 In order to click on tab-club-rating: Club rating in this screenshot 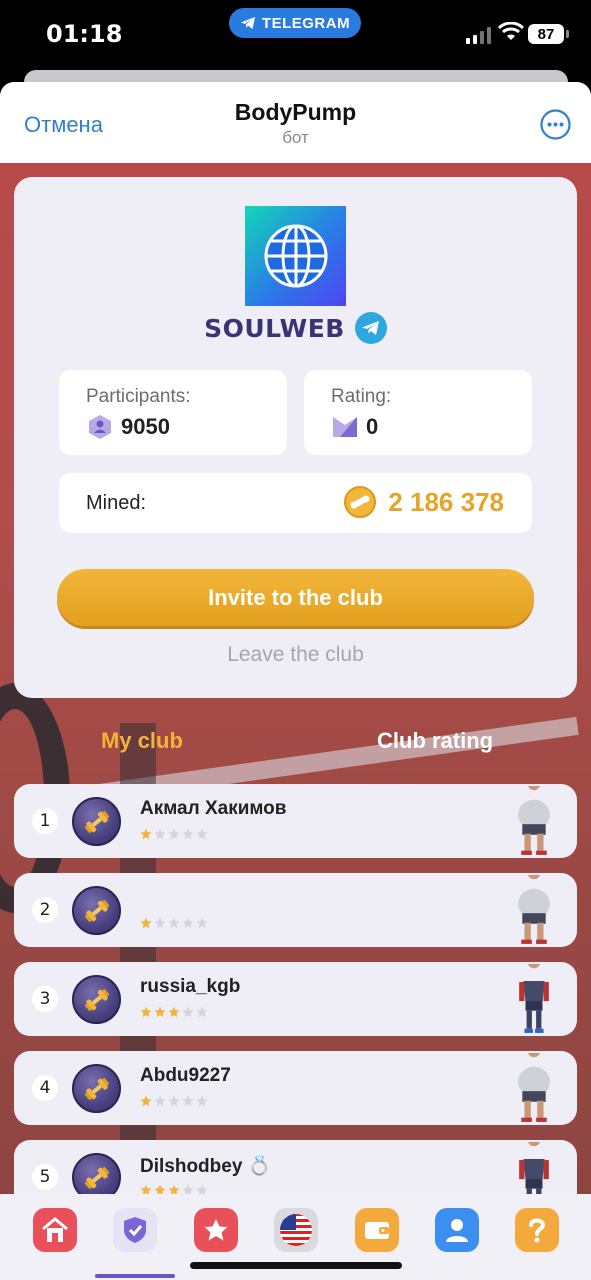, I will do `click(435, 741)`.